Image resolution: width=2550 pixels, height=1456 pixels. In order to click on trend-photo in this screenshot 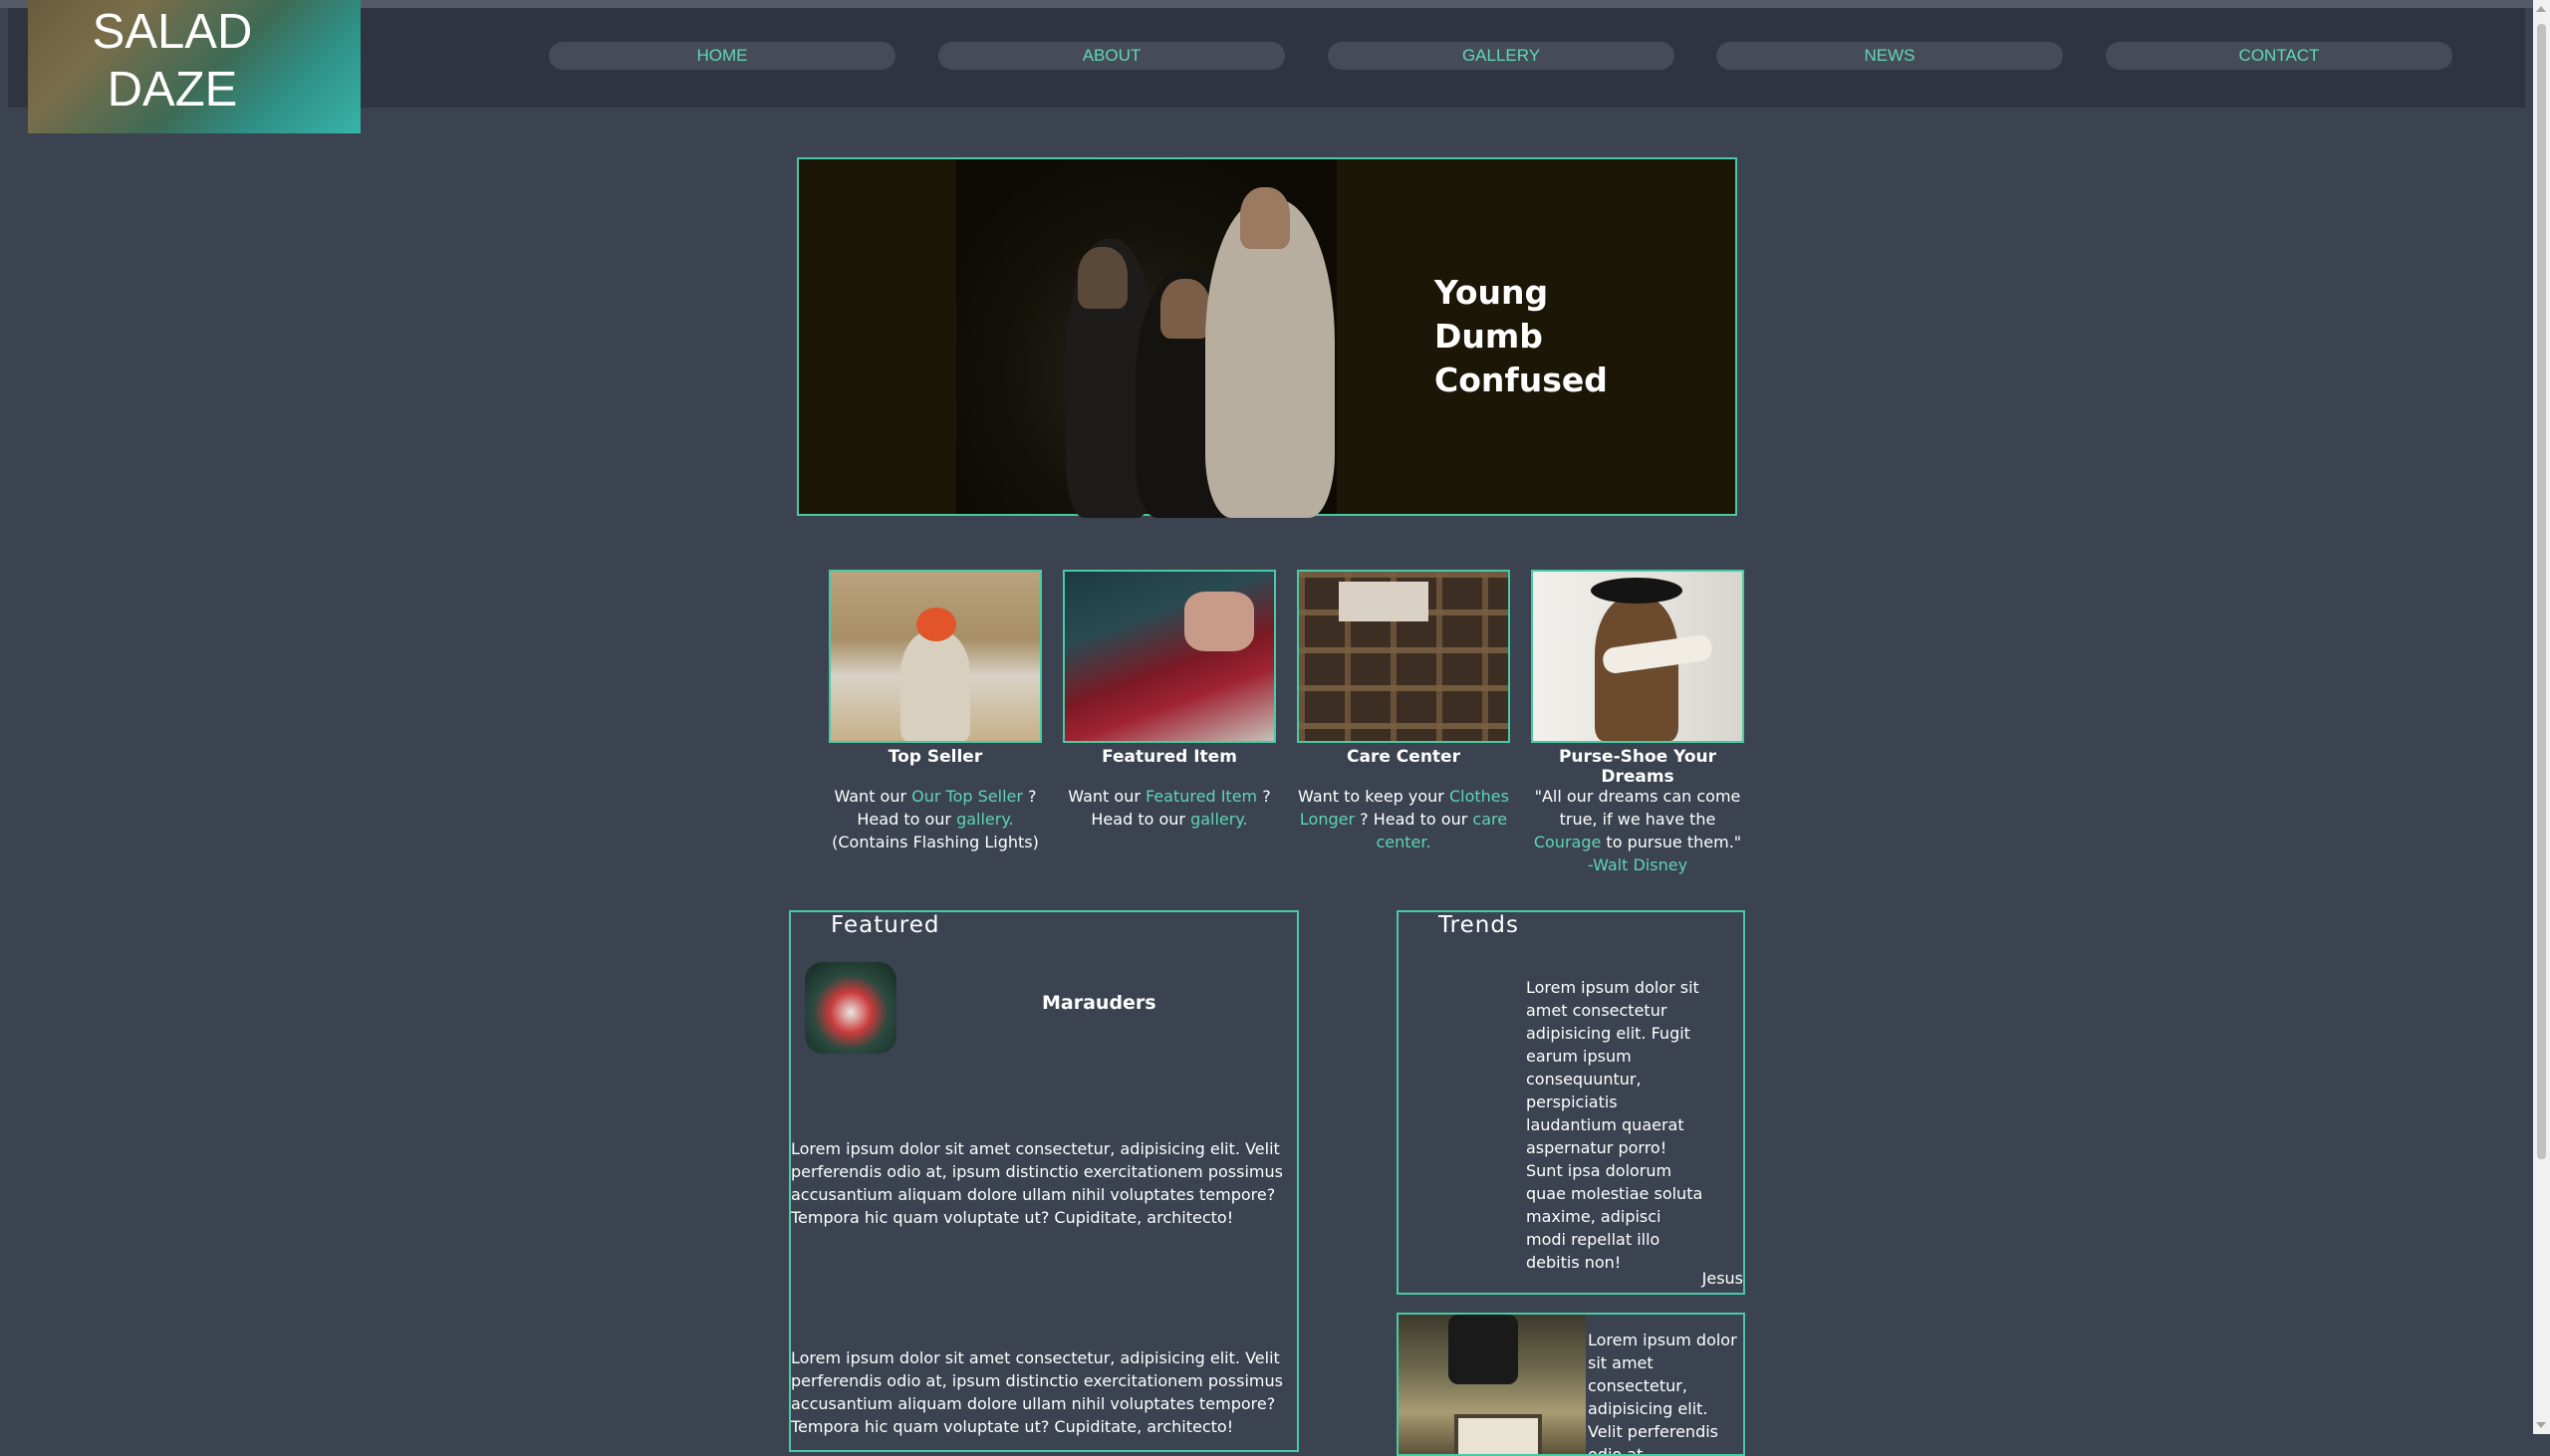, I will do `click(1492, 1384)`.